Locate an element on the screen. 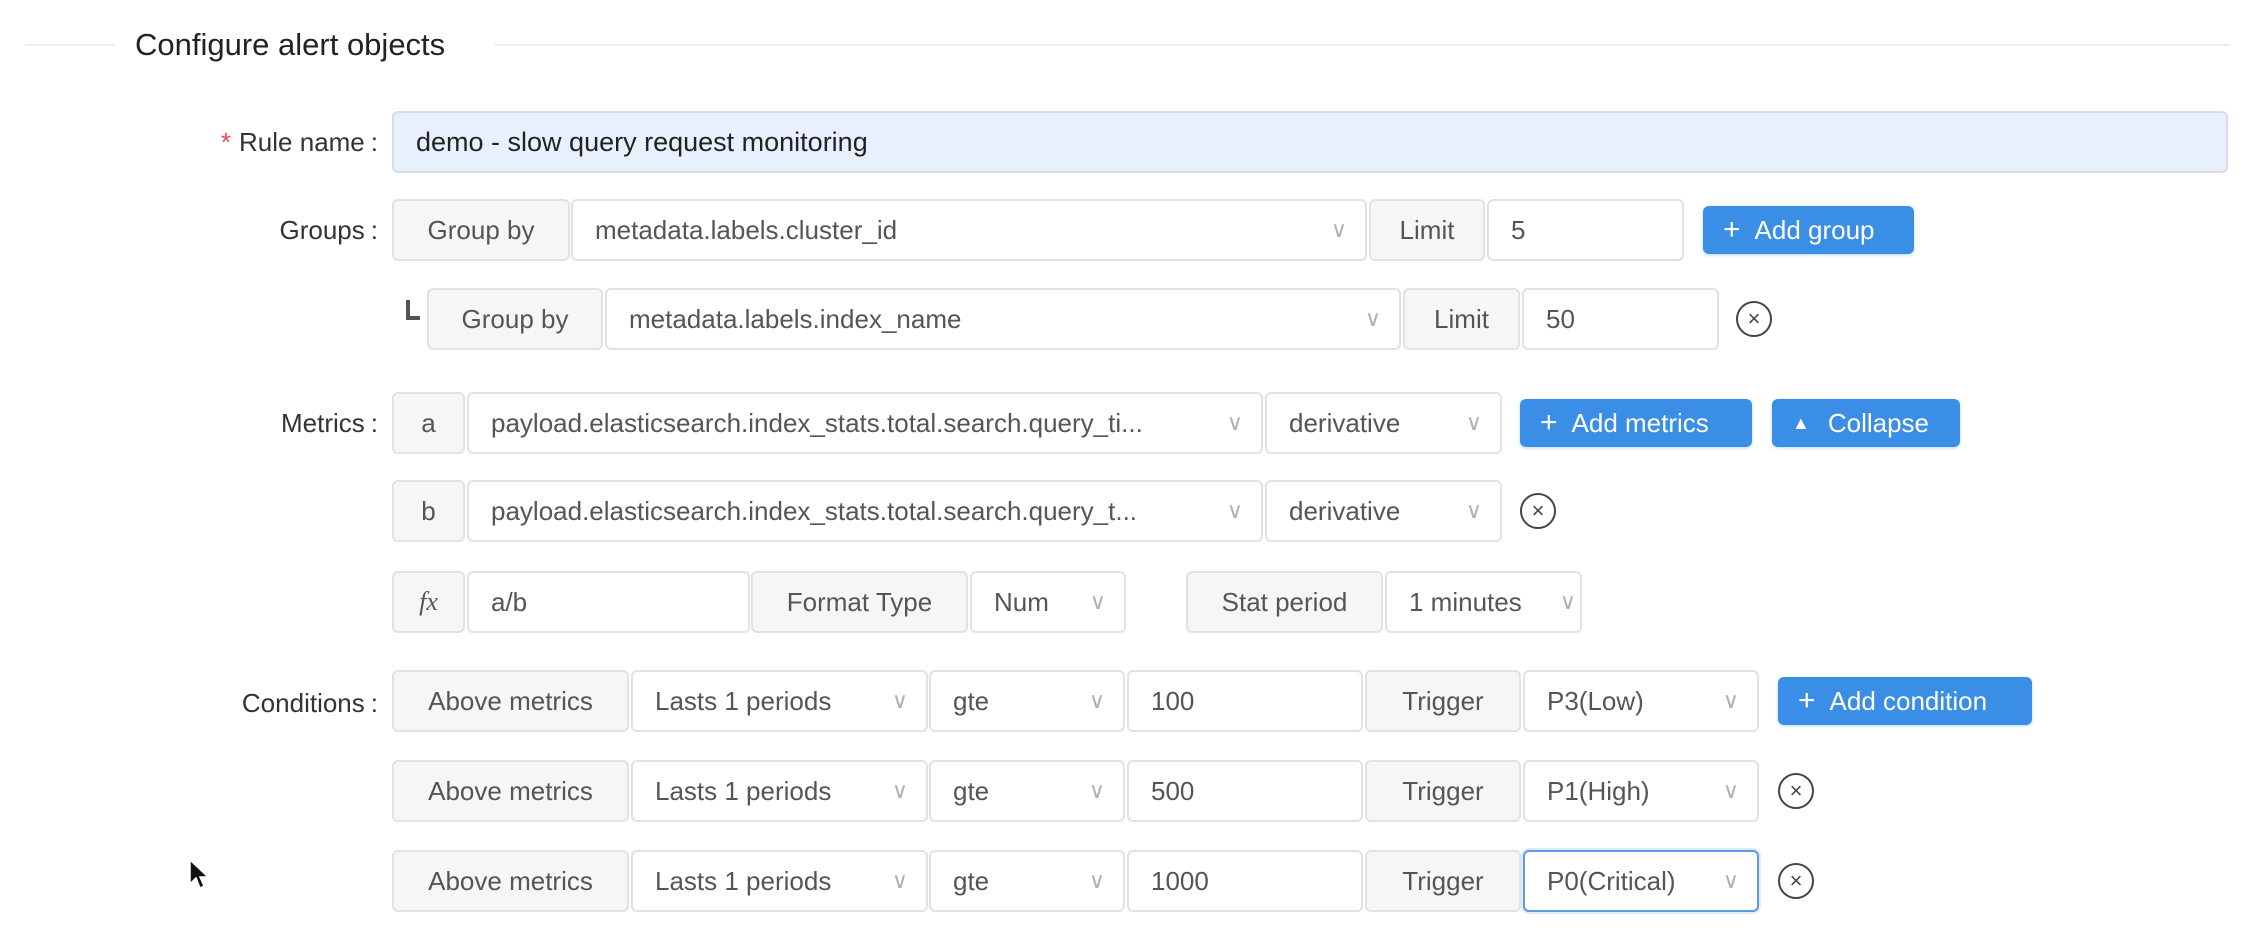 The height and width of the screenshot is (936, 2260). stat-period-select: 1 minutes ∨ is located at coordinates (1483, 602).